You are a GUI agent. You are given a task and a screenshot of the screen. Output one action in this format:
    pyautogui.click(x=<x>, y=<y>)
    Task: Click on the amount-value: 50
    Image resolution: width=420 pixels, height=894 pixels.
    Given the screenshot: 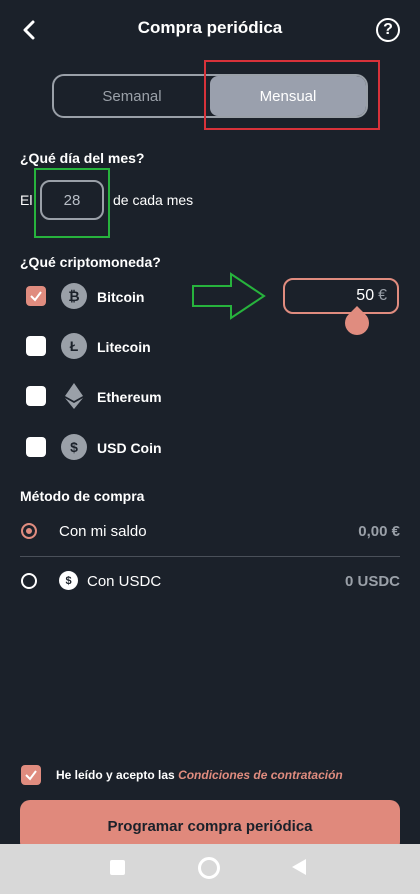 What is the action you would take?
    pyautogui.click(x=365, y=295)
    